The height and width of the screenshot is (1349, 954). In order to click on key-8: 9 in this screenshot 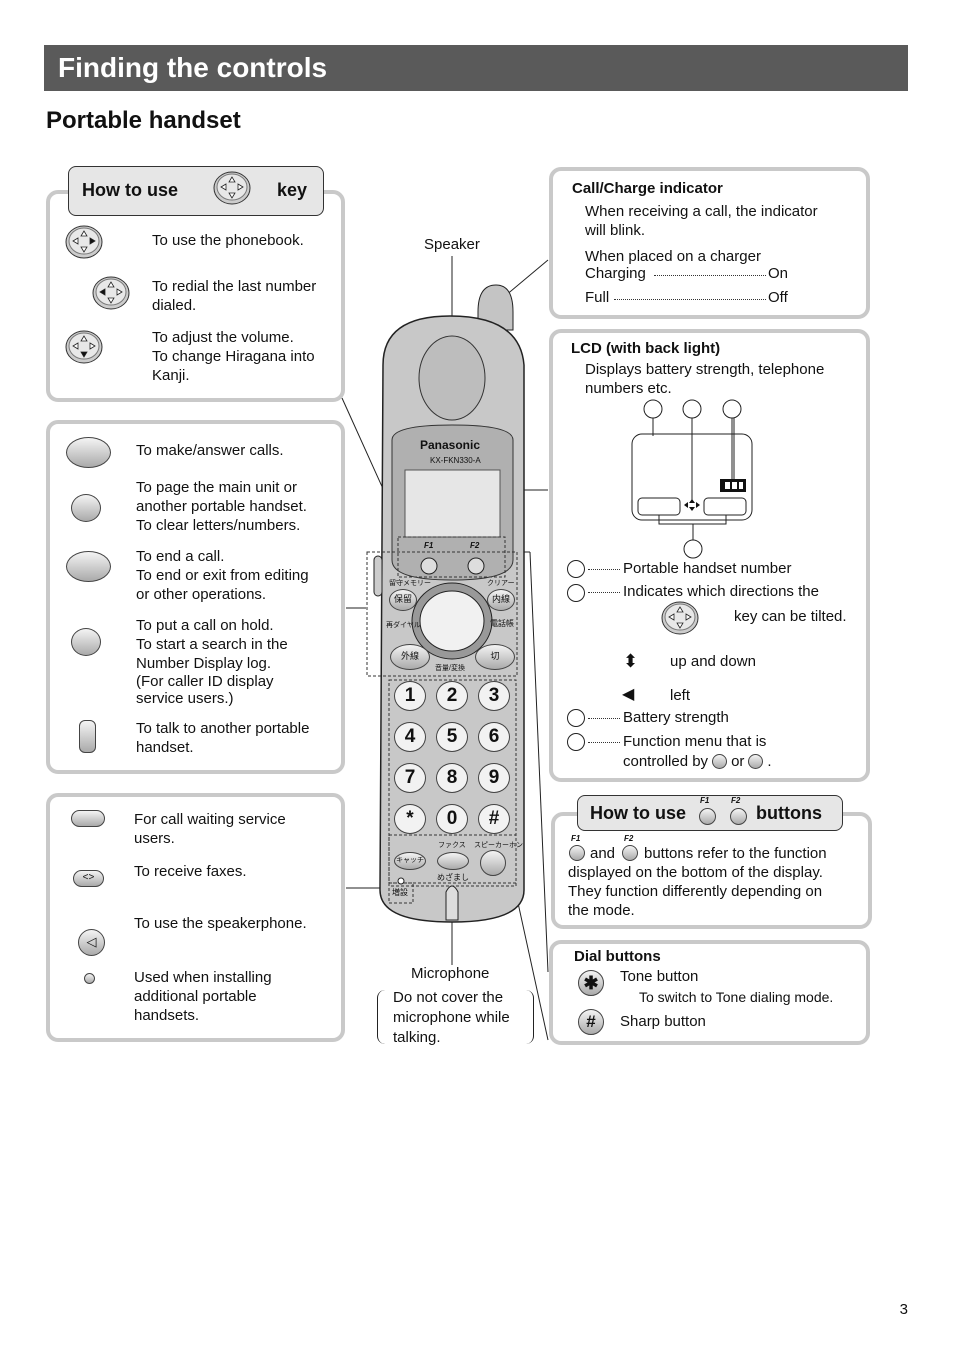, I will do `click(494, 778)`.